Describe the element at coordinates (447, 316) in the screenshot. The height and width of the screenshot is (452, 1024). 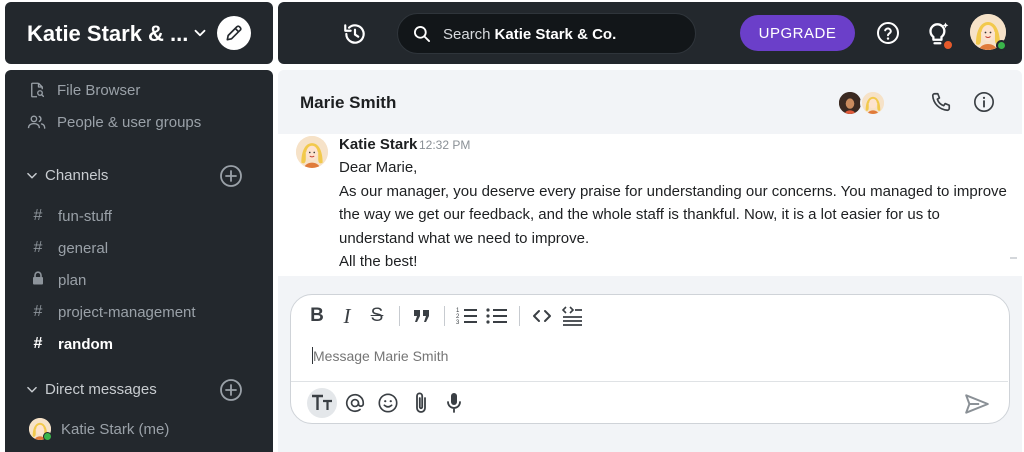
I see `formatting-toolbar: B I S 123` at that location.